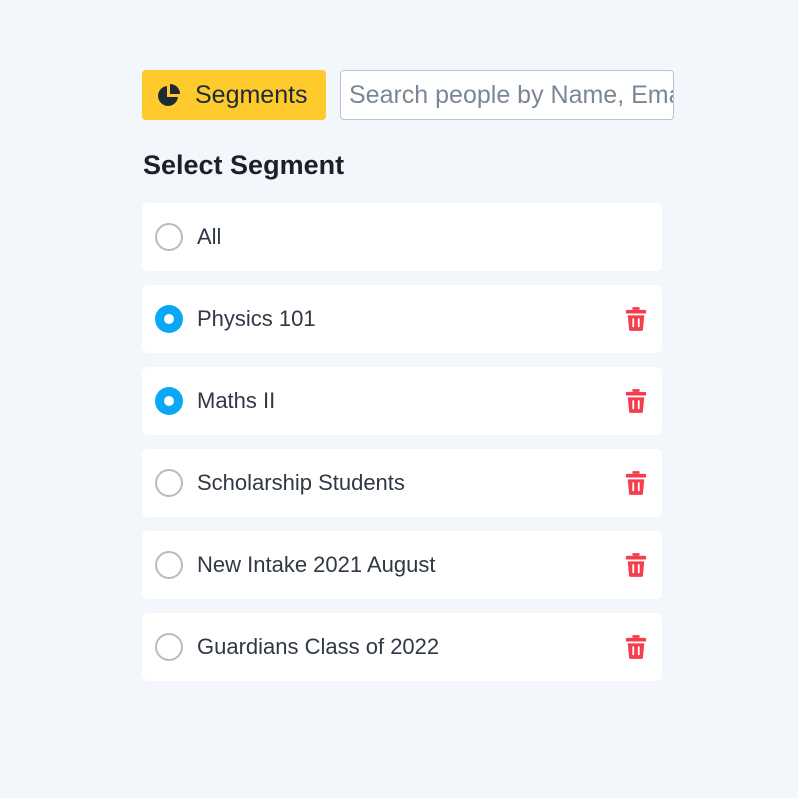  What do you see at coordinates (244, 165) in the screenshot?
I see `section-title: Select Segment` at bounding box center [244, 165].